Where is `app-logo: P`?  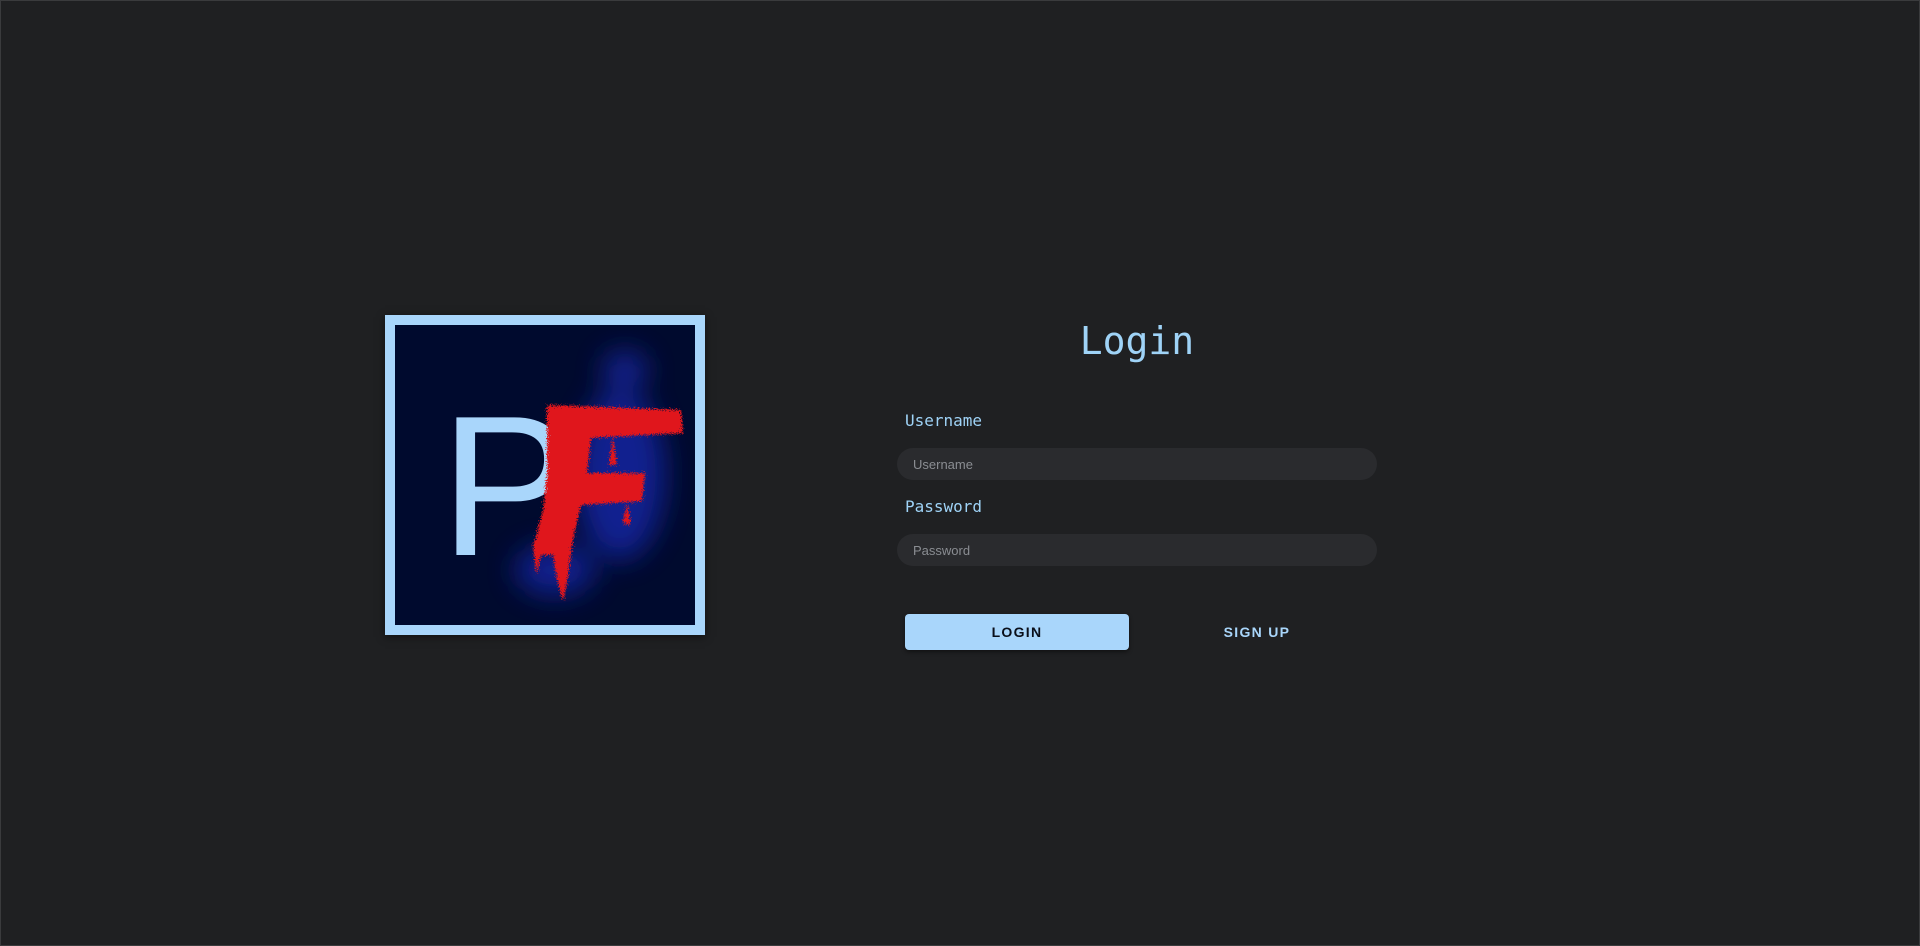 app-logo: P is located at coordinates (545, 475).